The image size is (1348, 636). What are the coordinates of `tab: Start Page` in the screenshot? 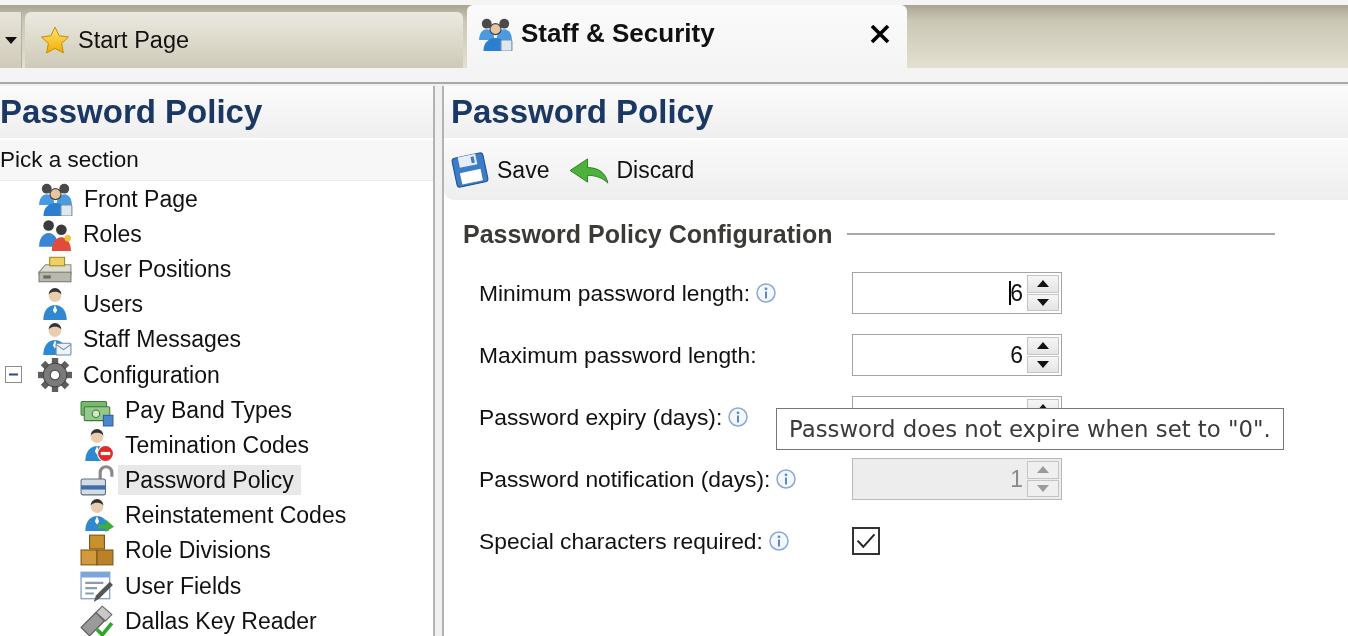 It's located at (244, 40).